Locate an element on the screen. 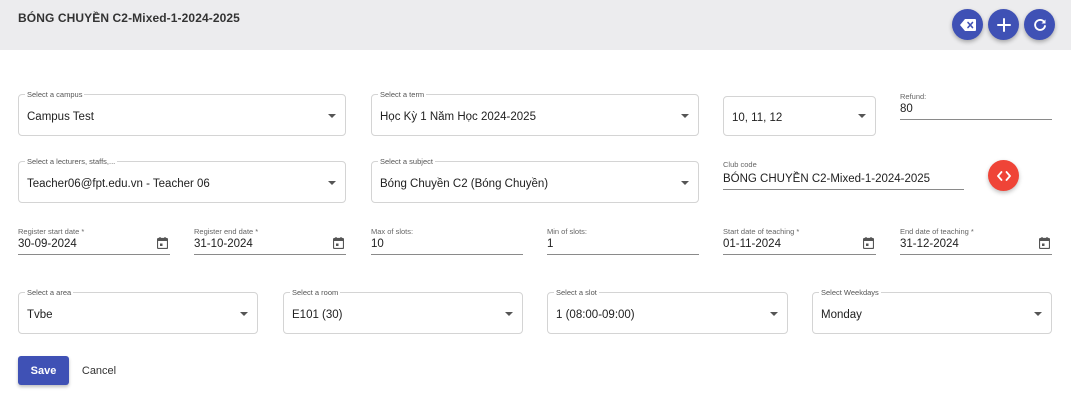 The height and width of the screenshot is (408, 1071). register-end-date-value: 31-10-2024 is located at coordinates (223, 244).